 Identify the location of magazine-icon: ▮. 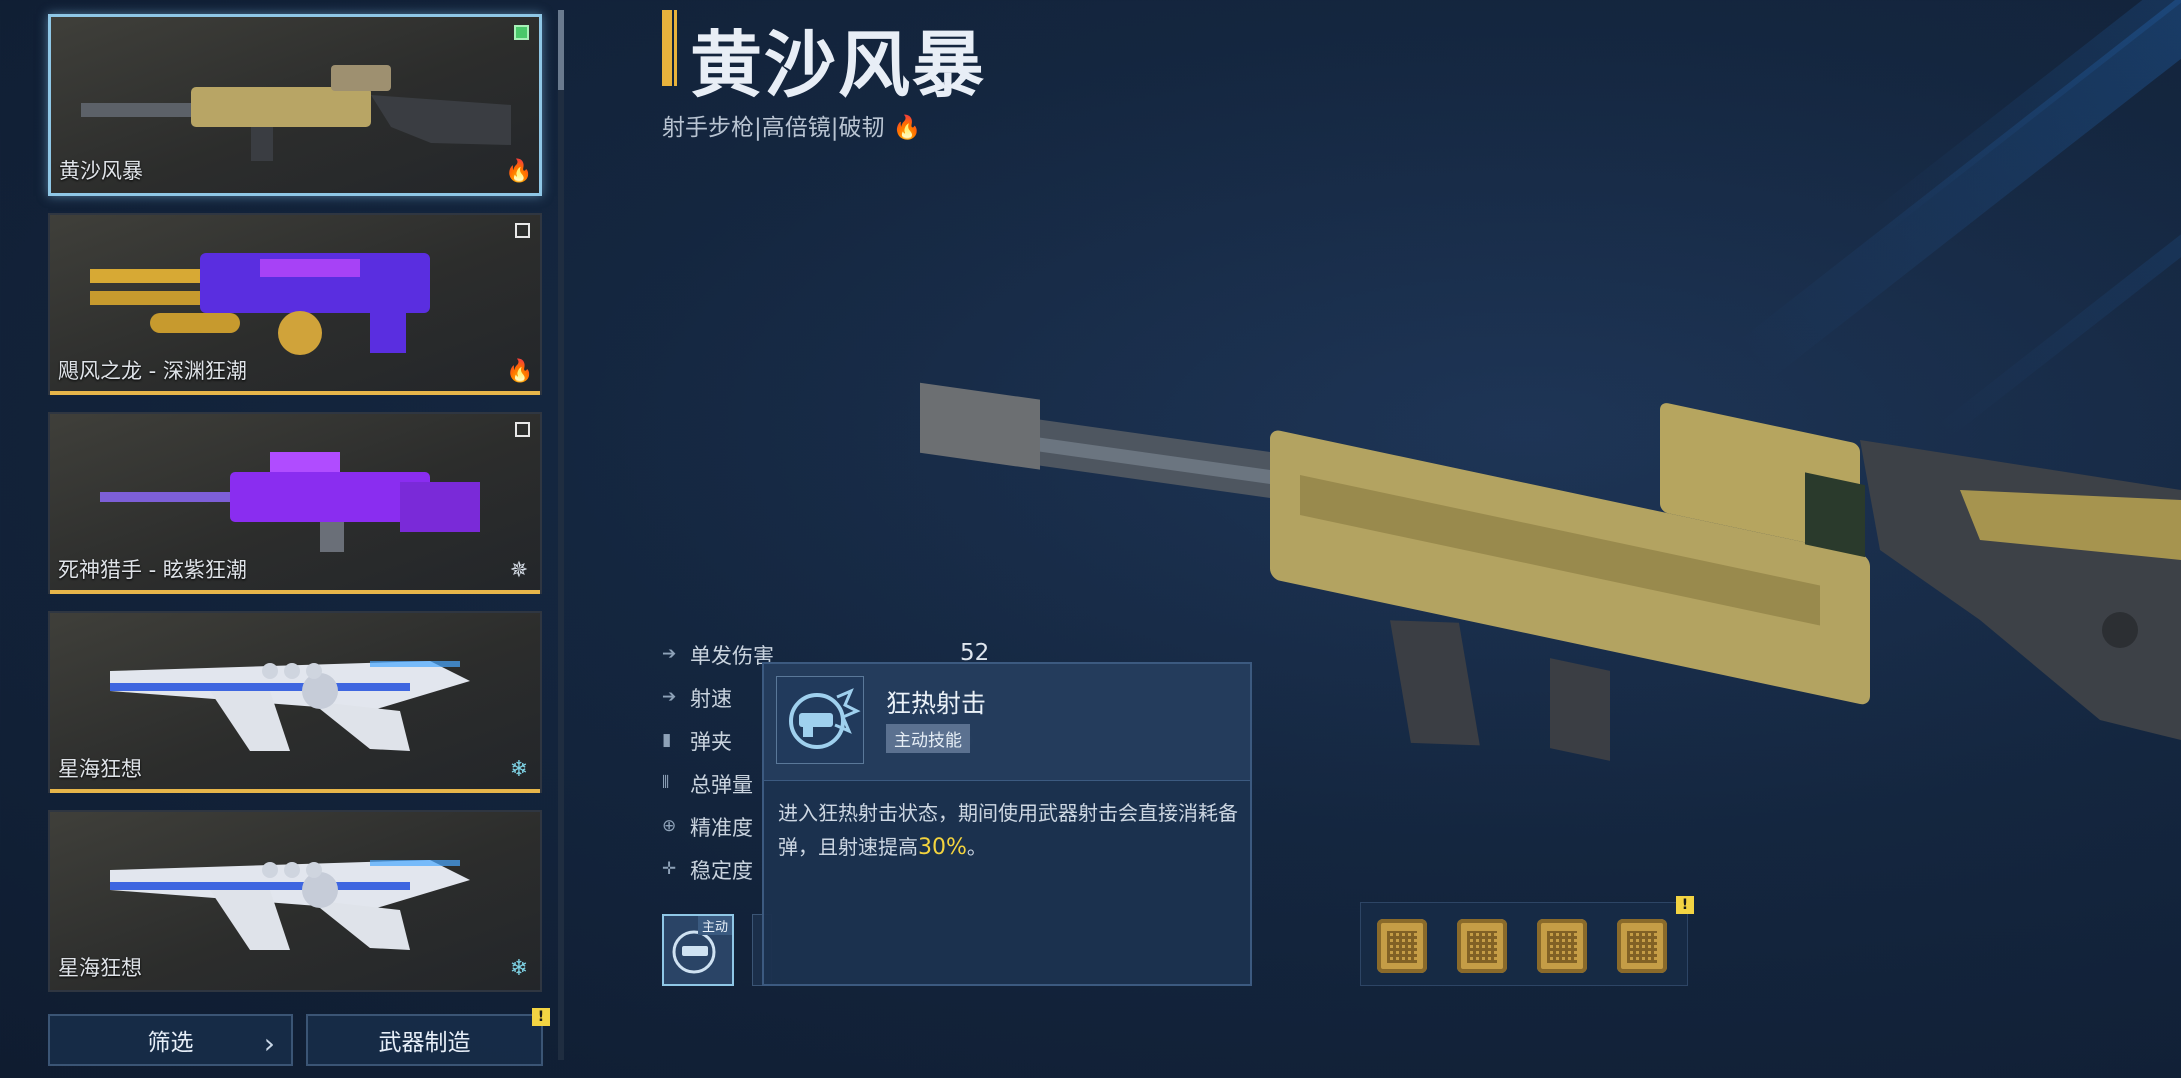
(667, 740).